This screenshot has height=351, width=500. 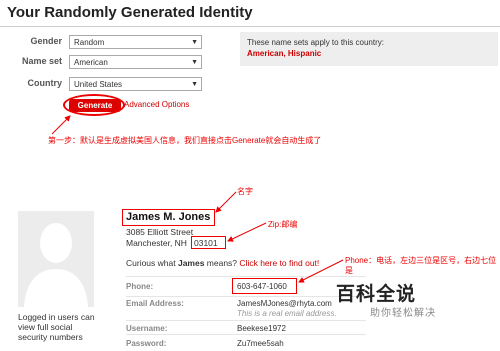 What do you see at coordinates (61, 125) in the screenshot?
I see `step1-arrow` at bounding box center [61, 125].